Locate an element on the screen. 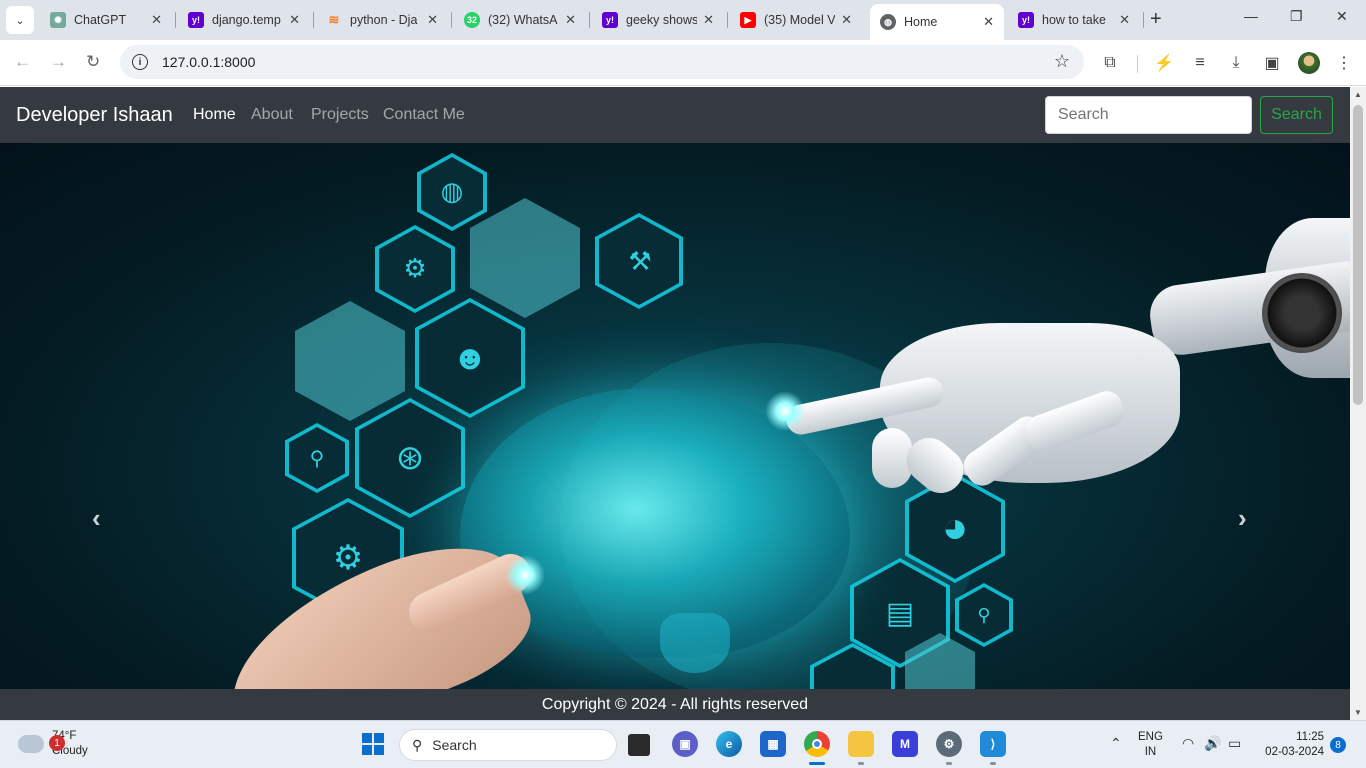  reload-icon: ↻ is located at coordinates (93, 62).